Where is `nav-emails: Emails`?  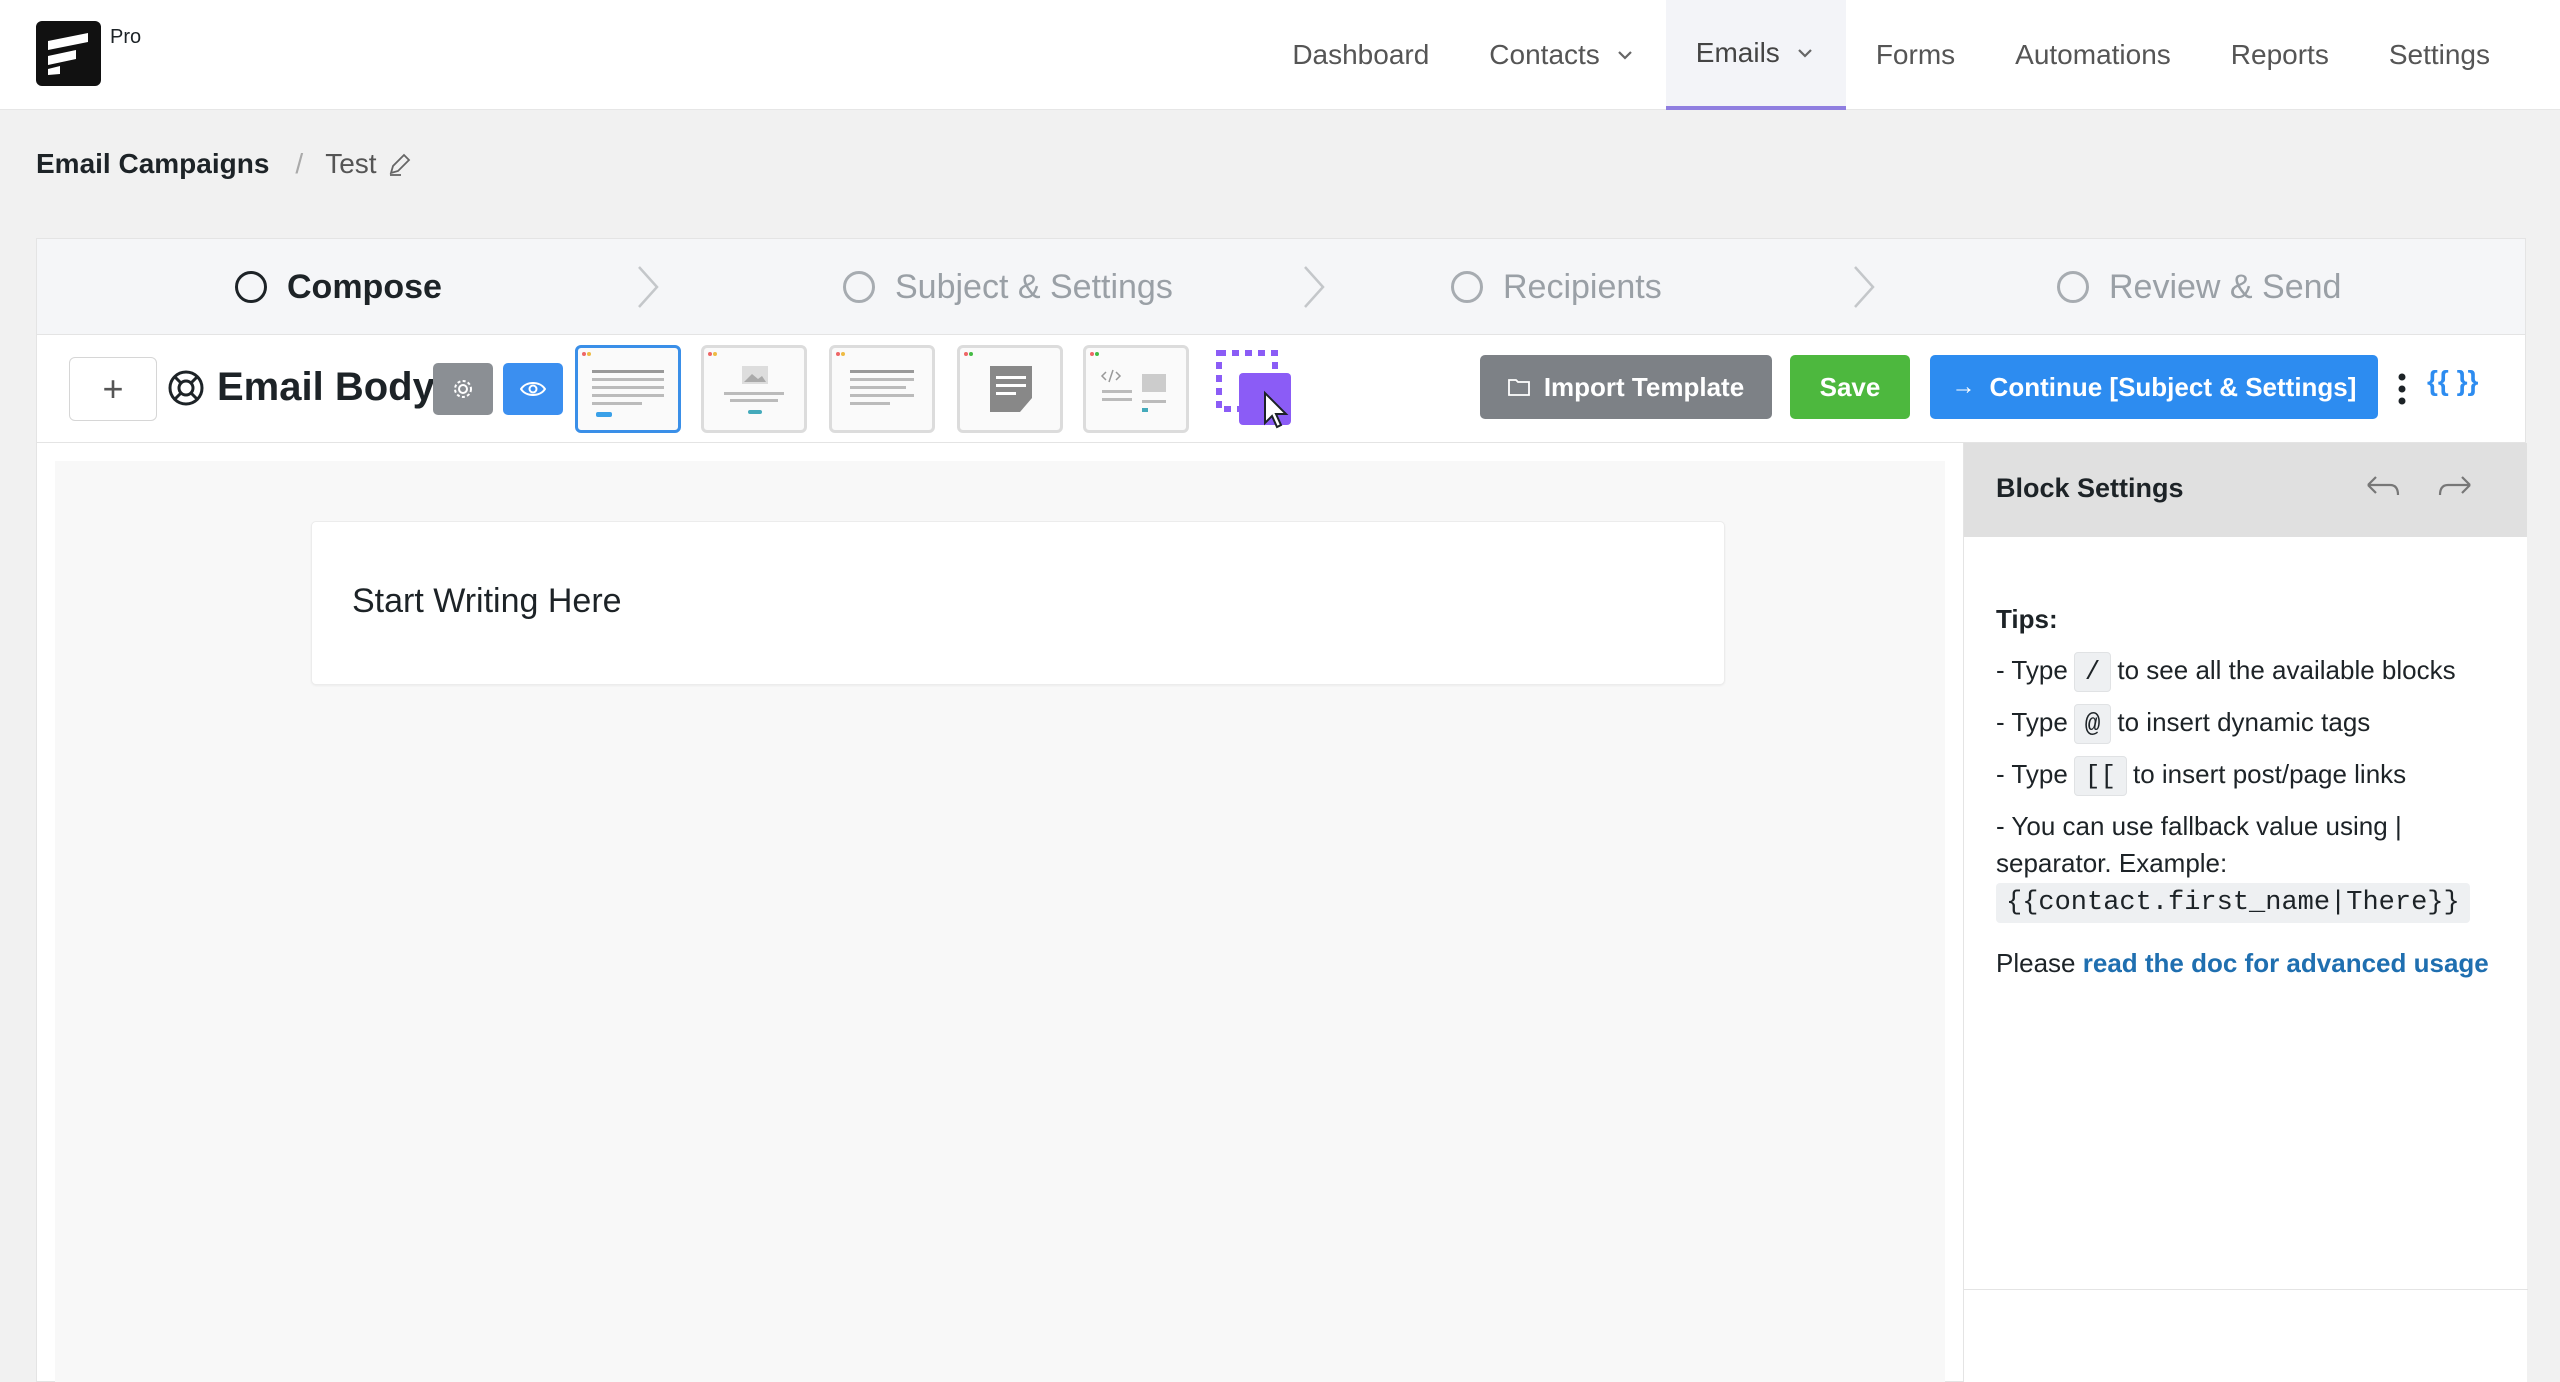 nav-emails: Emails is located at coordinates (1755, 55).